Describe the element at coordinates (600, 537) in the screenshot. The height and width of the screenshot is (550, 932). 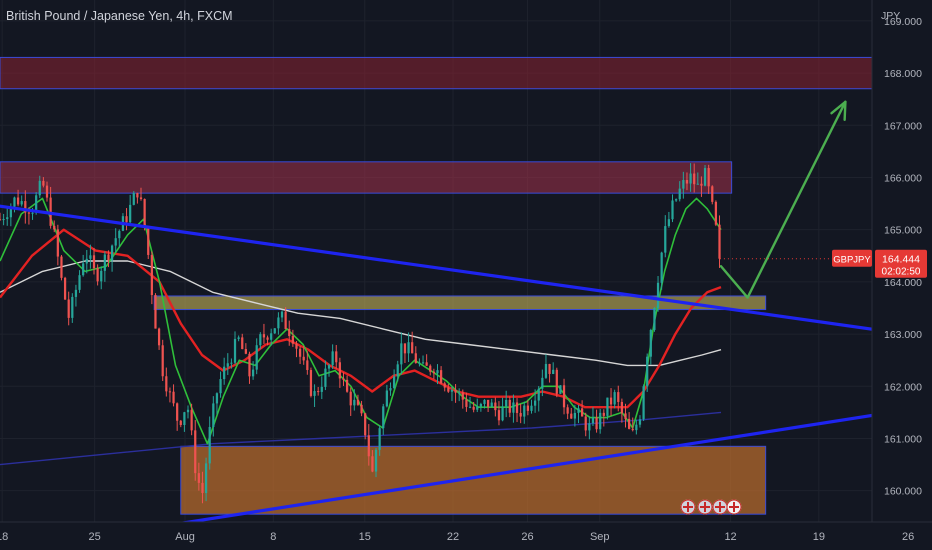
I see `time-tick-label: Sep` at that location.